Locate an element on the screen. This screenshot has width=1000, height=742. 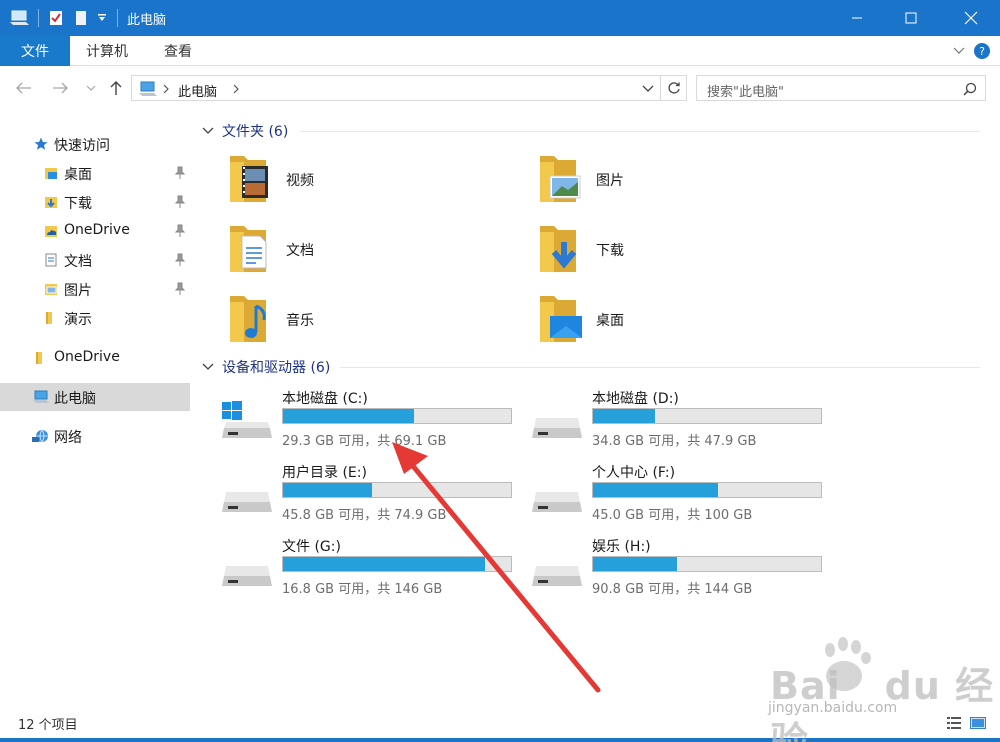
refresh-button is located at coordinates (674, 88).